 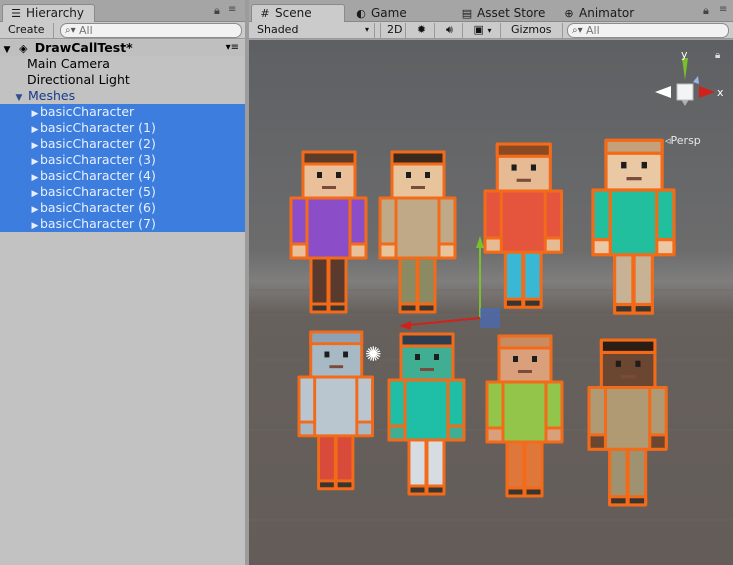 I want to click on hierarchy-item-basiccharacter-3: ▶ basicCharacter (3), so click(x=122, y=160).